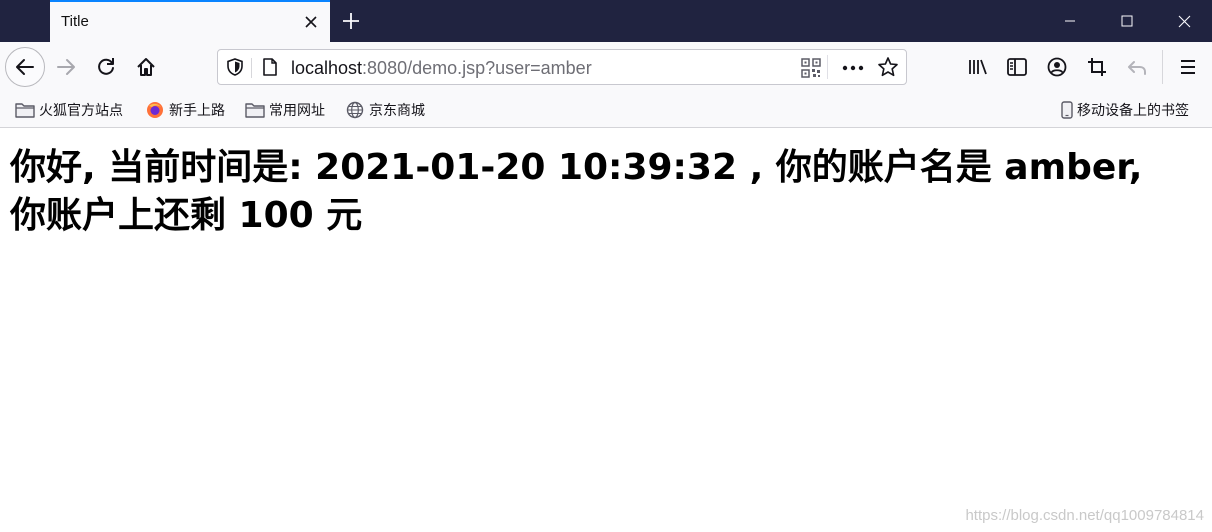  What do you see at coordinates (606, 110) in the screenshot?
I see `bookmarks-toolbar: 火狐官方站点 新手上路 常用网址 京东商城 移动设备上的书签` at bounding box center [606, 110].